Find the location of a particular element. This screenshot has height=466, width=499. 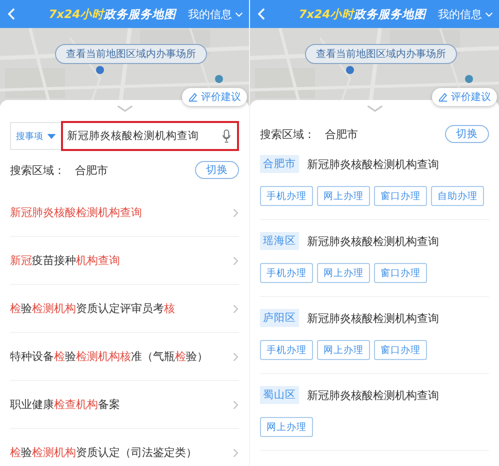

result-list-item: 新冠肺炎核酸检测机构查询 is located at coordinates (124, 213).